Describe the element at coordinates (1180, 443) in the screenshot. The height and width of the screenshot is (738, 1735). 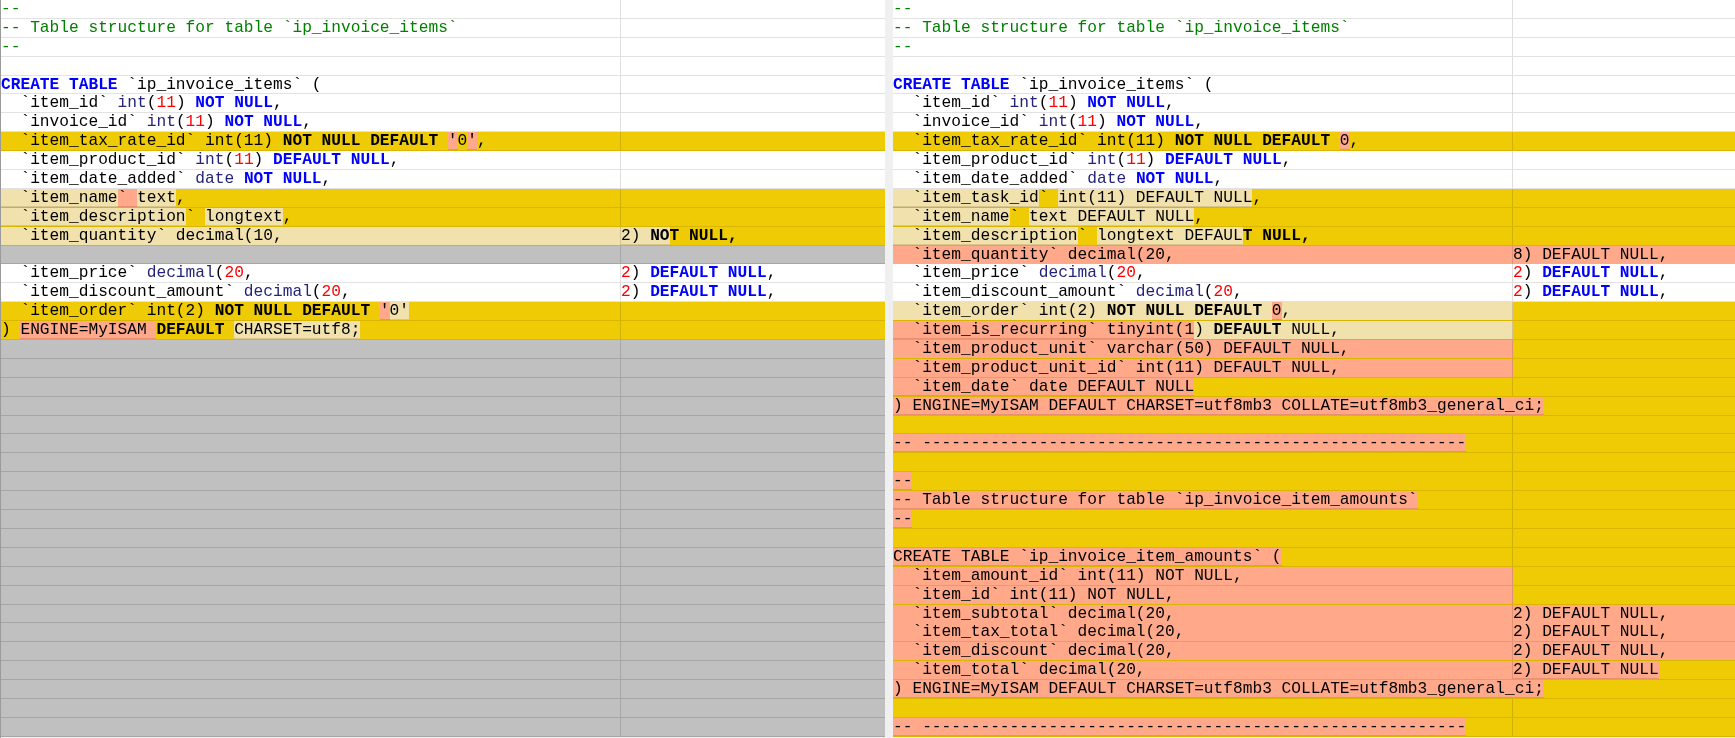
I see `code-text: -- --------------------------------------------------------` at that location.